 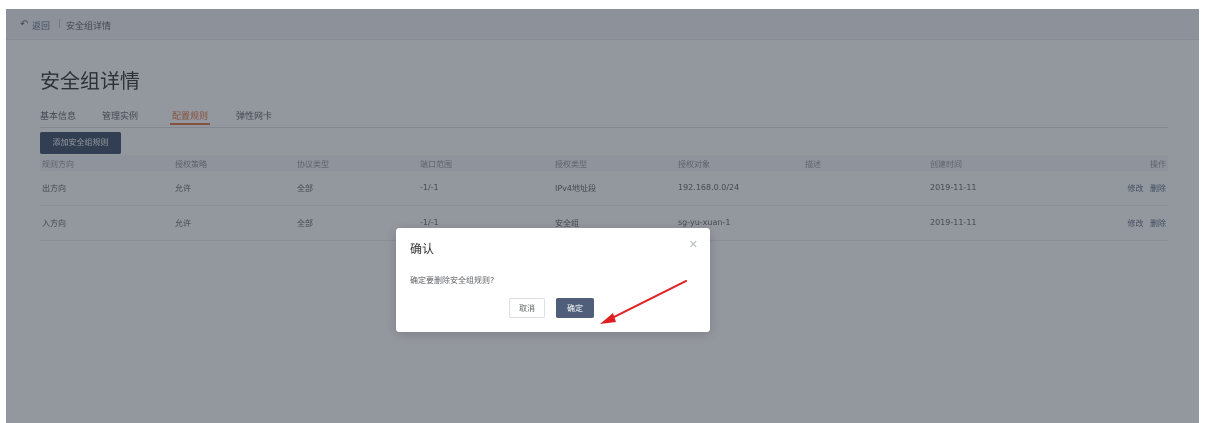 I want to click on dialog-message: 确定要删除安全组规则?, so click(x=452, y=280).